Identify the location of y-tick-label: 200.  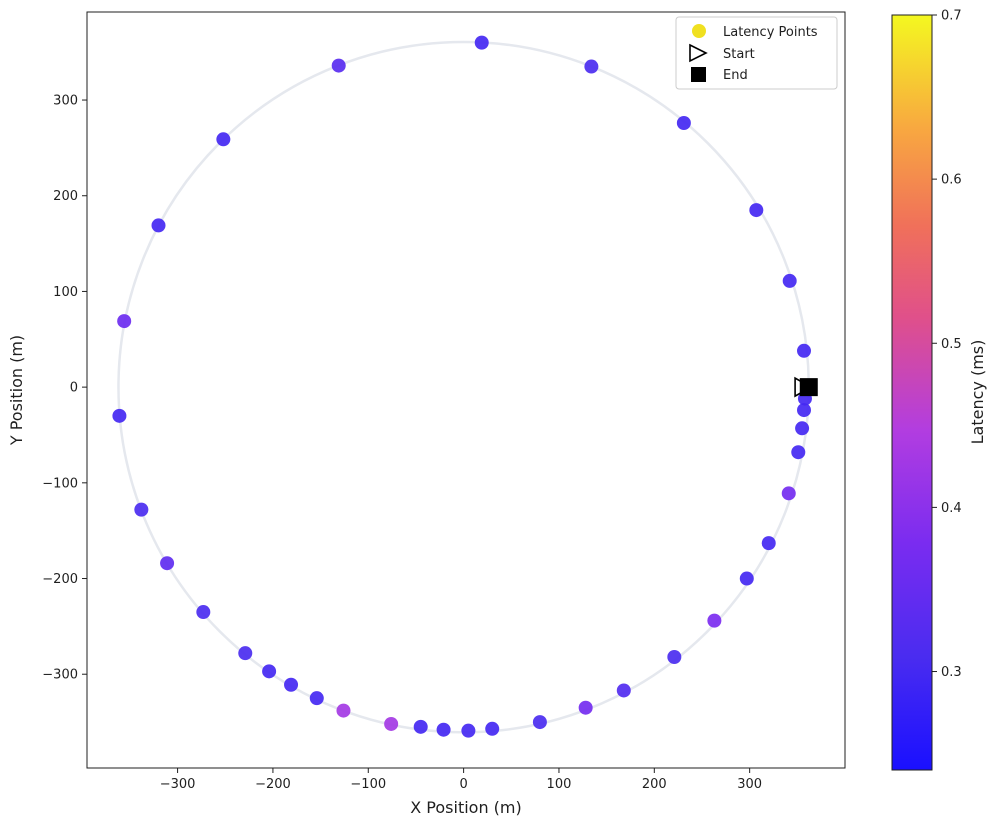
(65, 196).